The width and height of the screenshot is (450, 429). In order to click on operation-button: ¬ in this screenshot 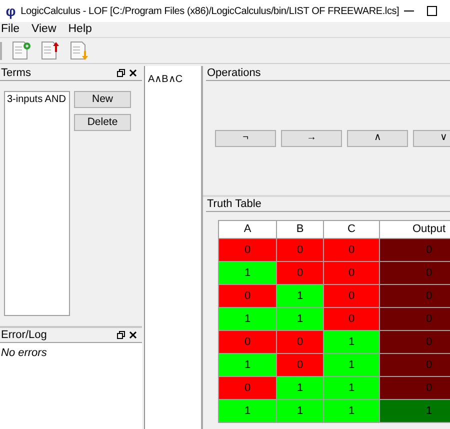, I will do `click(245, 138)`.